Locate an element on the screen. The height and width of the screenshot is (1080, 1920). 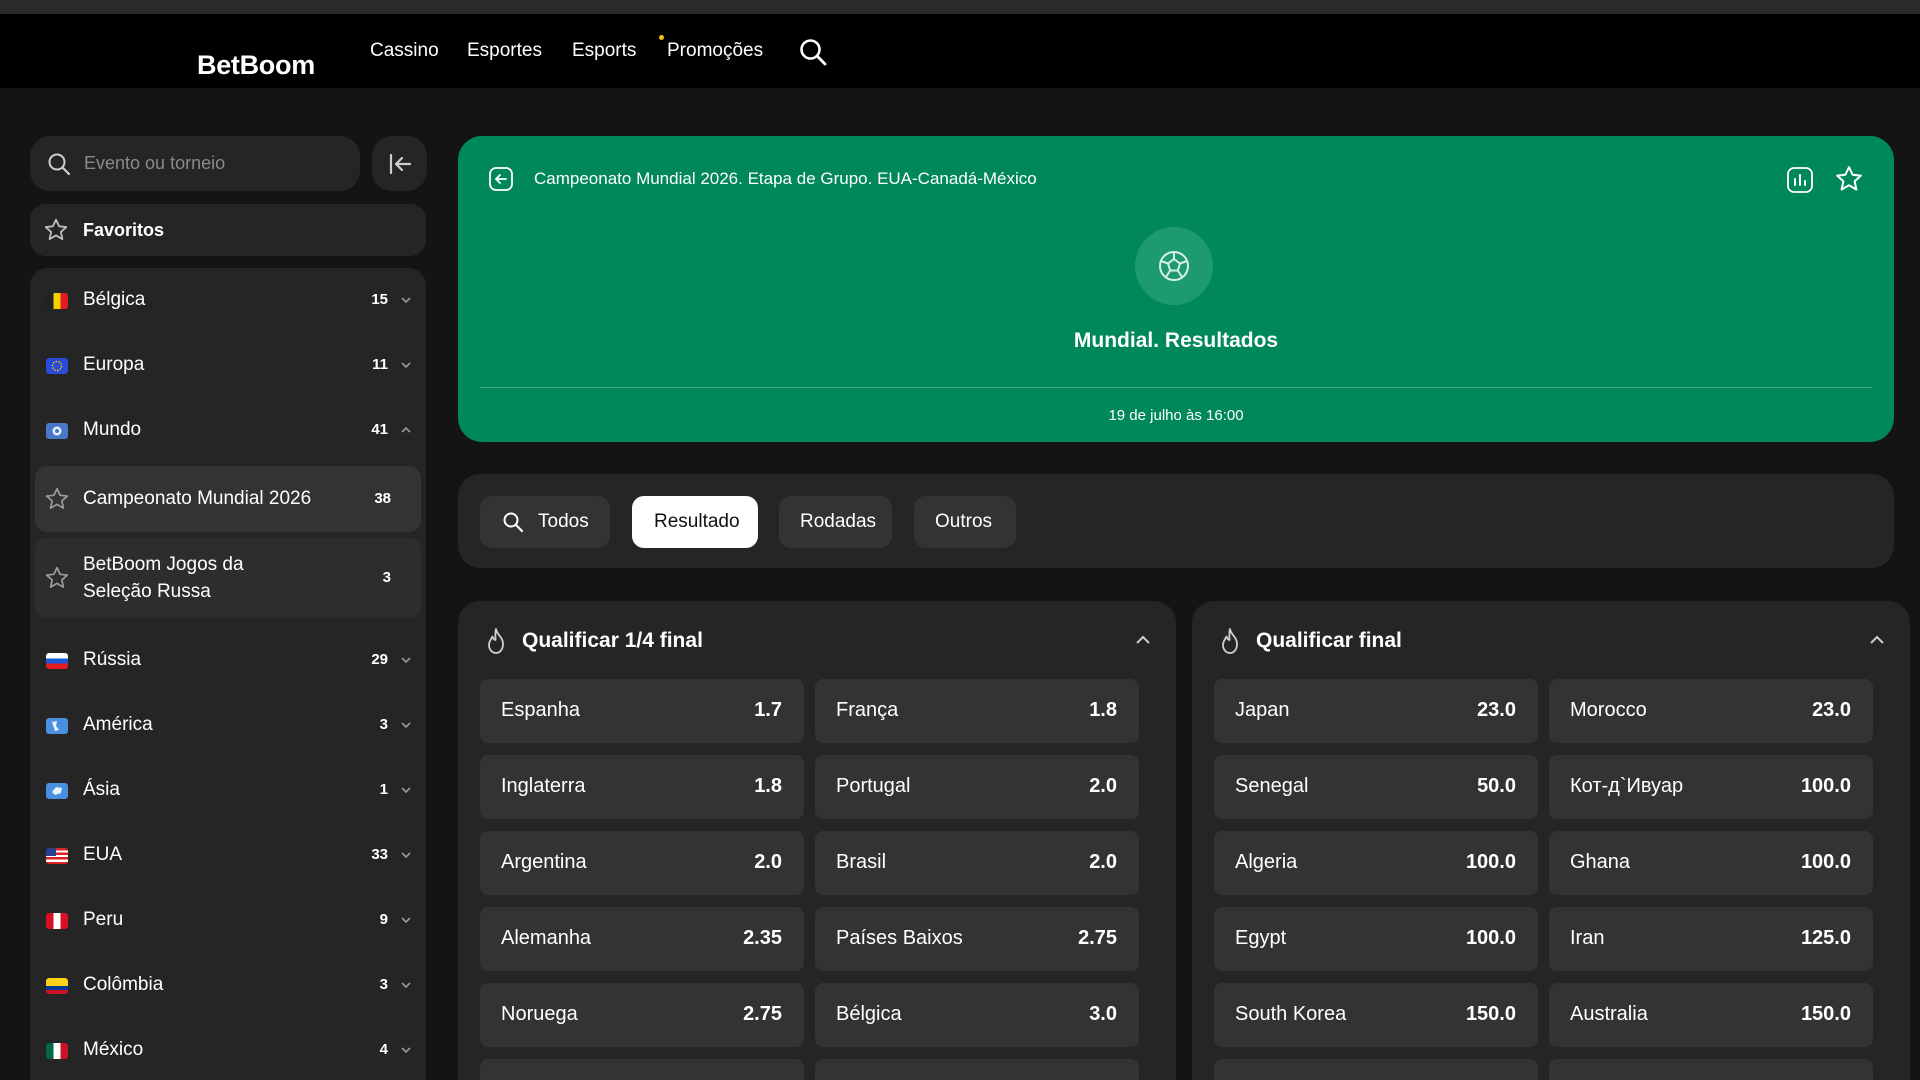
sidebar-item-count: 3 is located at coordinates (383, 984).